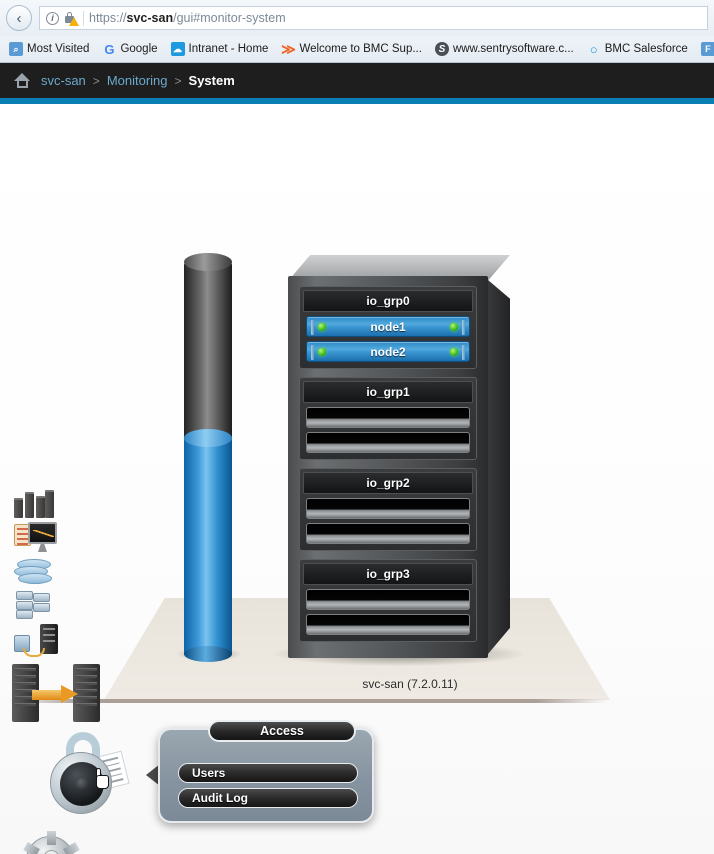 This screenshot has width=714, height=854. What do you see at coordinates (109, 49) in the screenshot?
I see `google-icon: G` at bounding box center [109, 49].